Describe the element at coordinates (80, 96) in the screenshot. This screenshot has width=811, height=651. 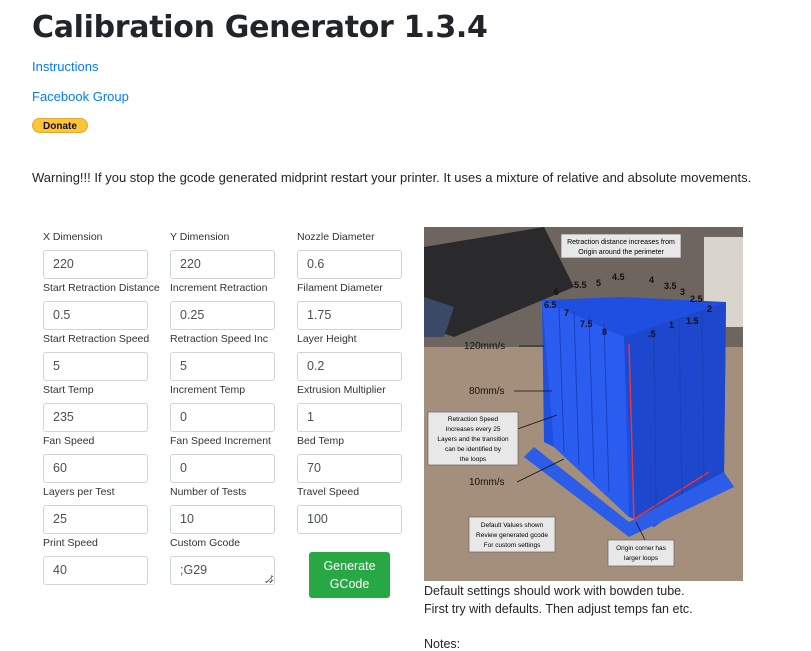
I see `facebook-group-link: Facebook Group` at that location.